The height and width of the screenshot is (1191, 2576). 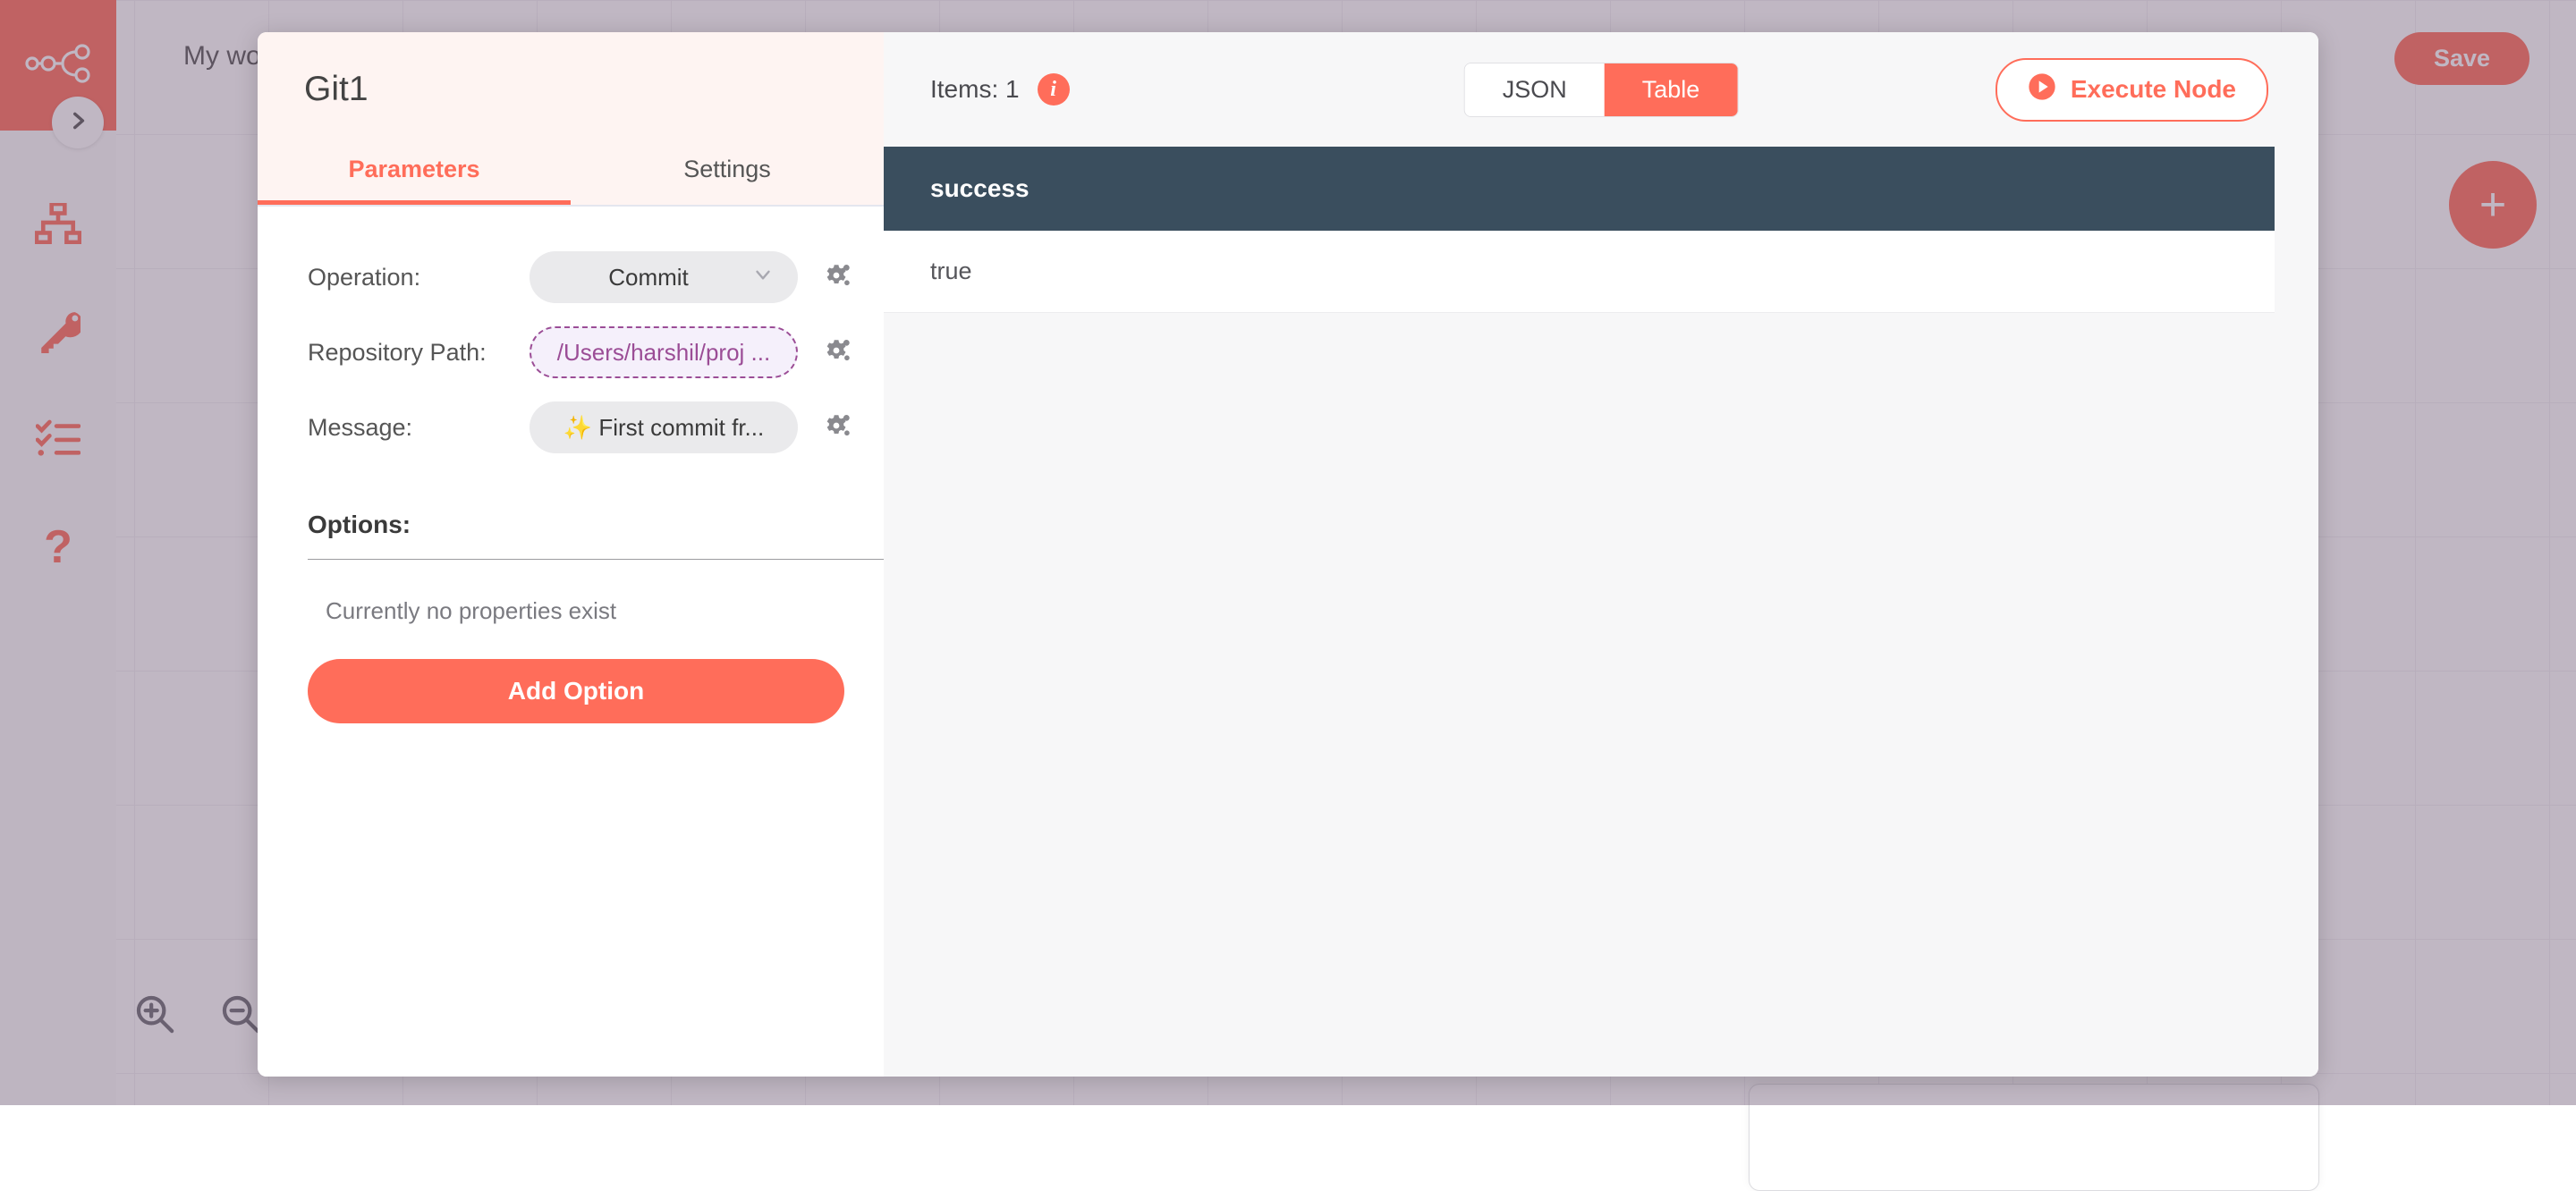 I want to click on parameters-header: Git1 Parameters Settings, so click(x=571, y=119).